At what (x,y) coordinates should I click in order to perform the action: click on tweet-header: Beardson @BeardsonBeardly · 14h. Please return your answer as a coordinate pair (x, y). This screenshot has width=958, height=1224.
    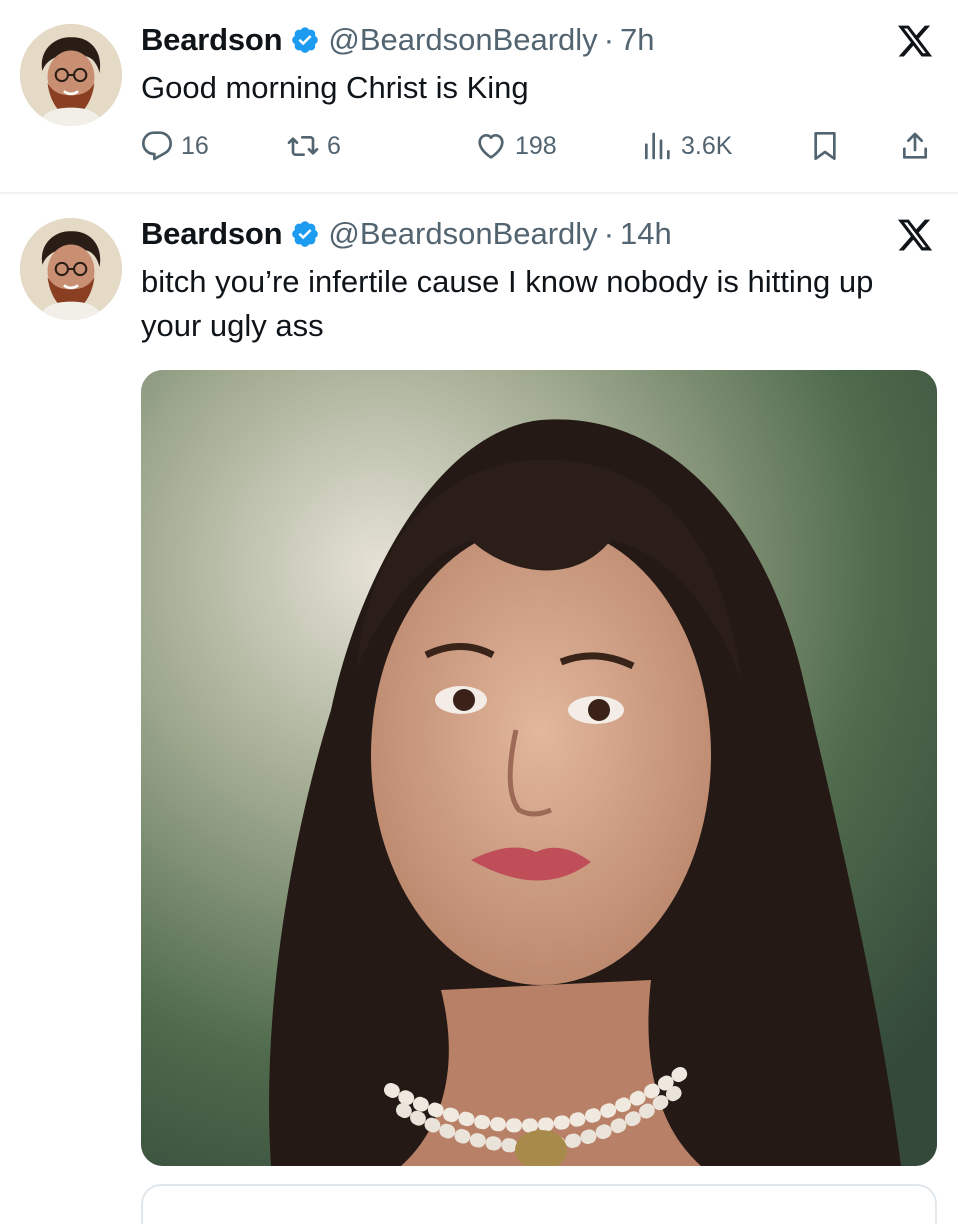
    Looking at the image, I should click on (406, 234).